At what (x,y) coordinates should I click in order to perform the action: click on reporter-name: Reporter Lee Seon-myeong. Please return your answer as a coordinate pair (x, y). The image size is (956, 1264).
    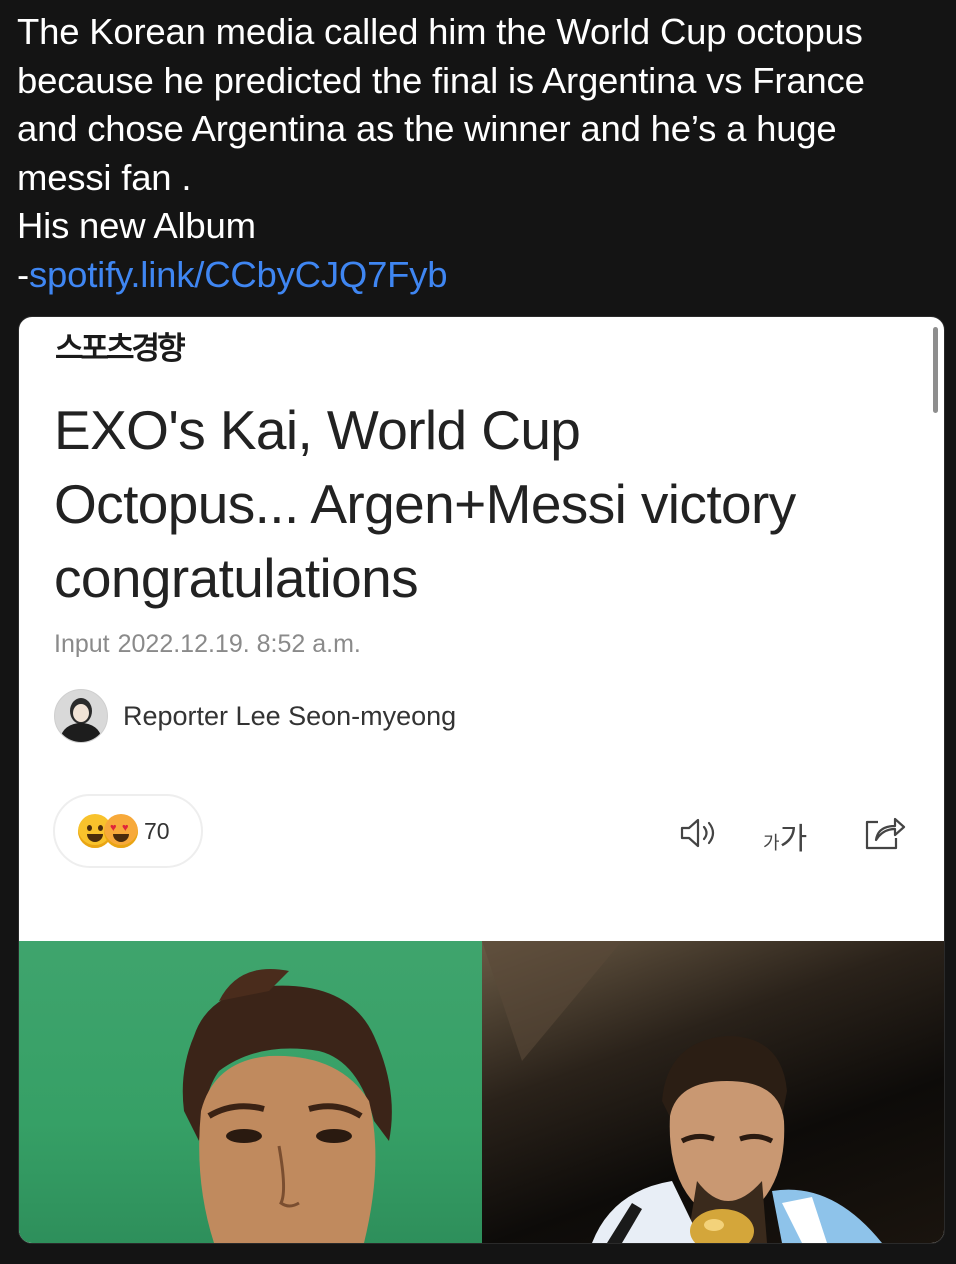
    Looking at the image, I should click on (289, 716).